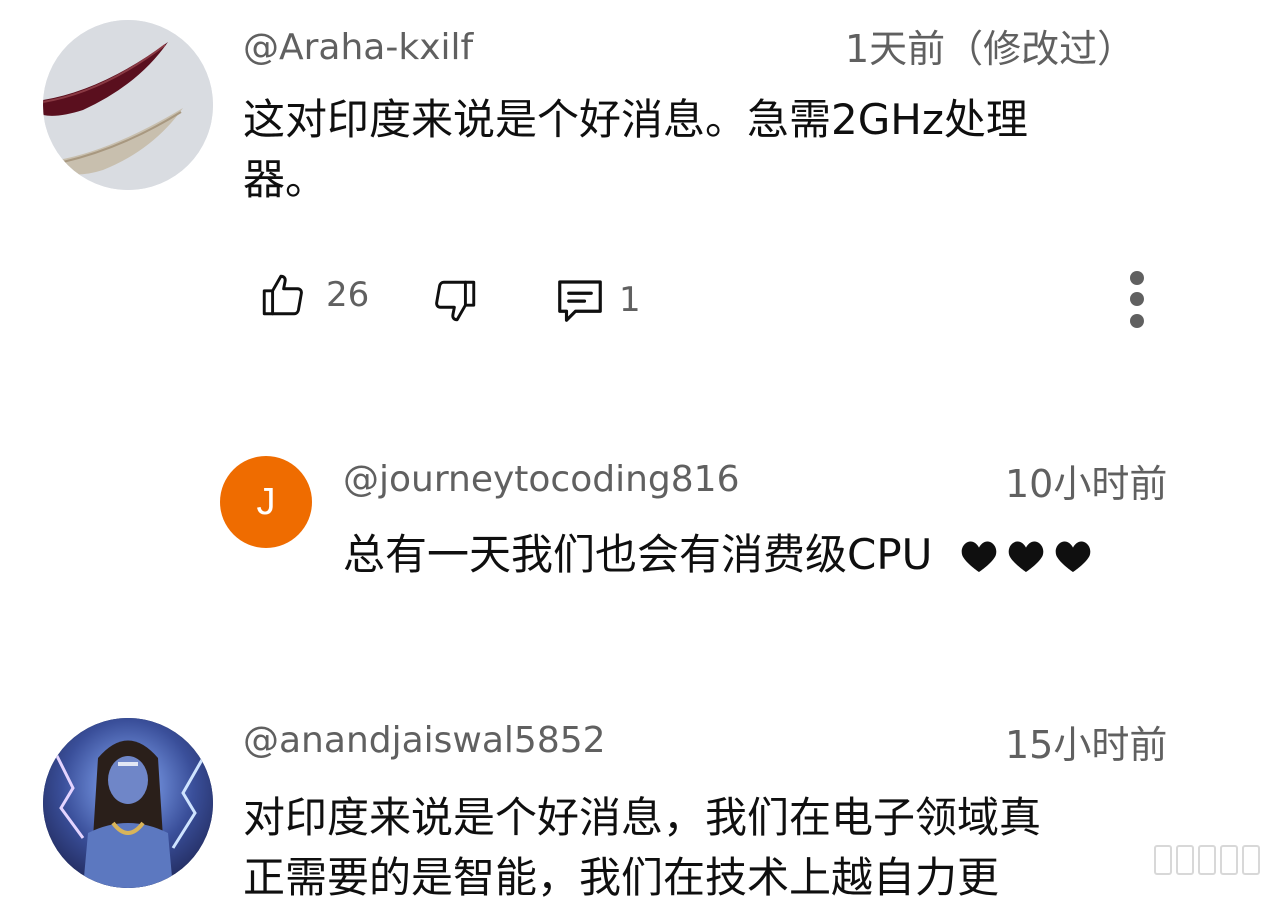 The width and height of the screenshot is (1280, 908). Describe the element at coordinates (723, 150) in the screenshot. I see `comment-text: 这对印度来说是个好消息。急需2GHz处理 器。` at that location.